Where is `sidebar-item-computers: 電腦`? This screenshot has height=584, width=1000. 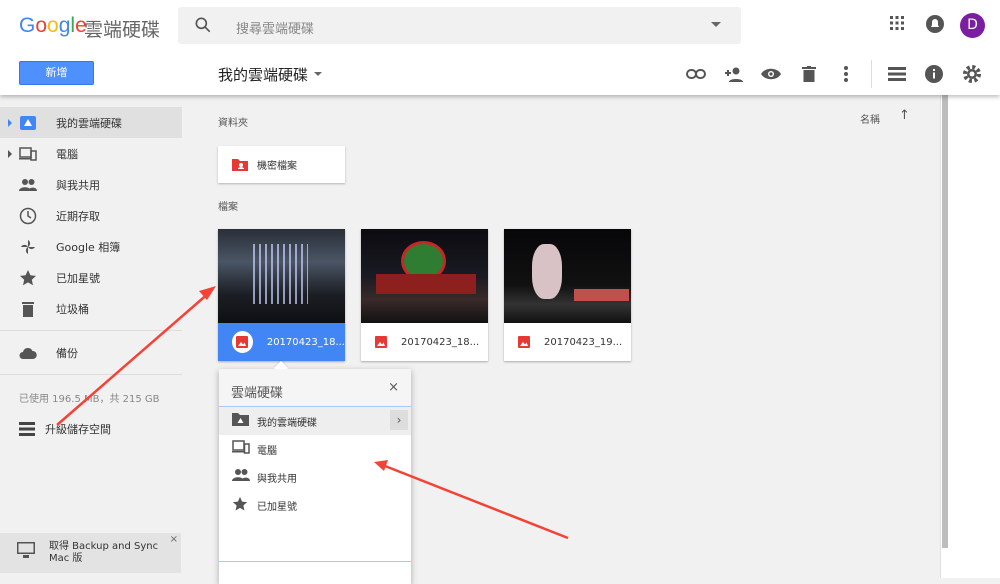 sidebar-item-computers: 電腦 is located at coordinates (91, 153).